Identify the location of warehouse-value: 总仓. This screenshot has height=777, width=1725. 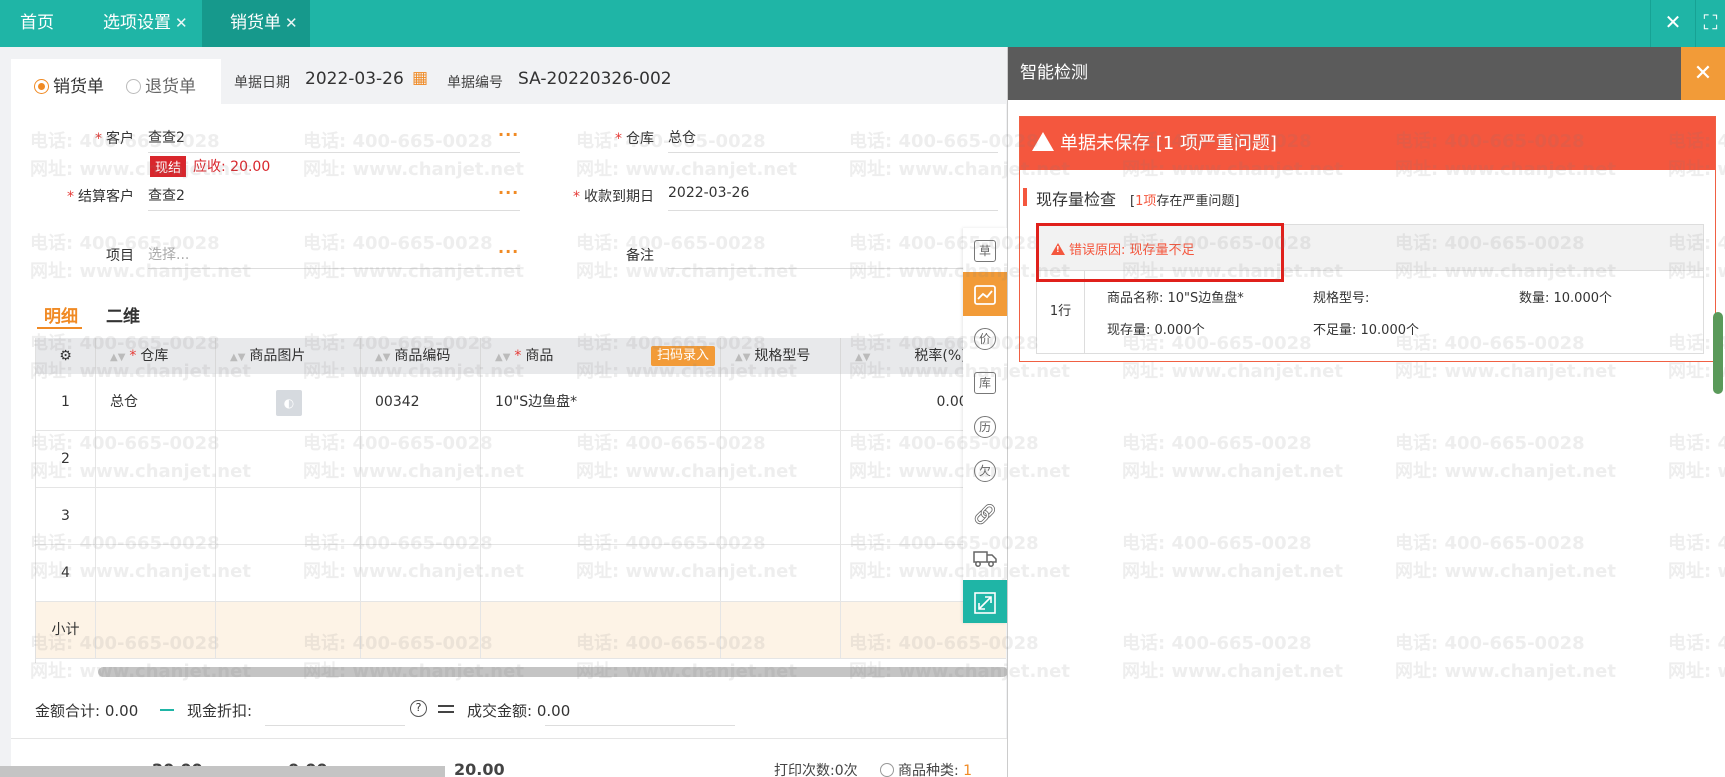
(682, 137).